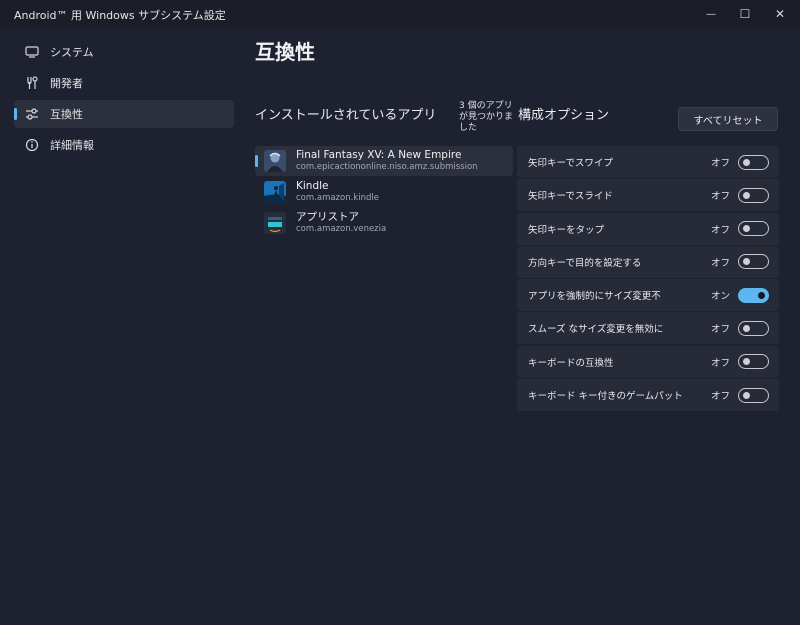 This screenshot has width=800, height=625. What do you see at coordinates (275, 161) in the screenshot?
I see `final-fantasy-app-icon` at bounding box center [275, 161].